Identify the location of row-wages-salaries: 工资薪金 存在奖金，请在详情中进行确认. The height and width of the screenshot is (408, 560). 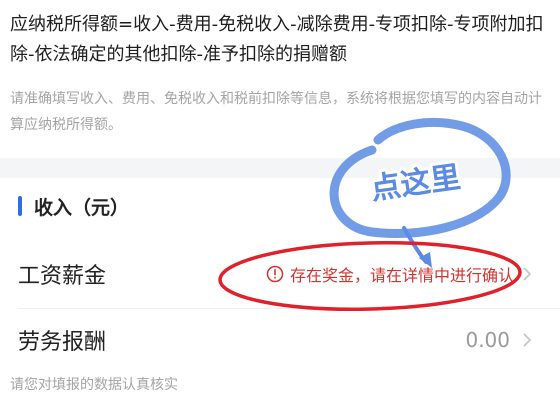
(275, 274).